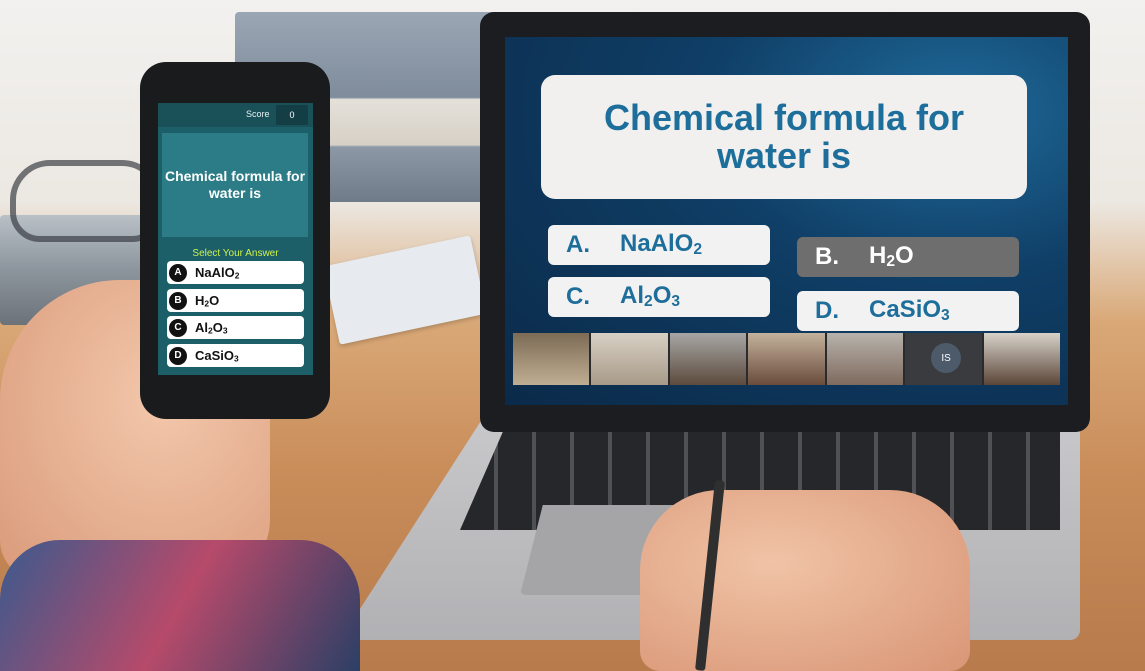  What do you see at coordinates (235, 300) in the screenshot?
I see `phone-answer-b: B H2O` at bounding box center [235, 300].